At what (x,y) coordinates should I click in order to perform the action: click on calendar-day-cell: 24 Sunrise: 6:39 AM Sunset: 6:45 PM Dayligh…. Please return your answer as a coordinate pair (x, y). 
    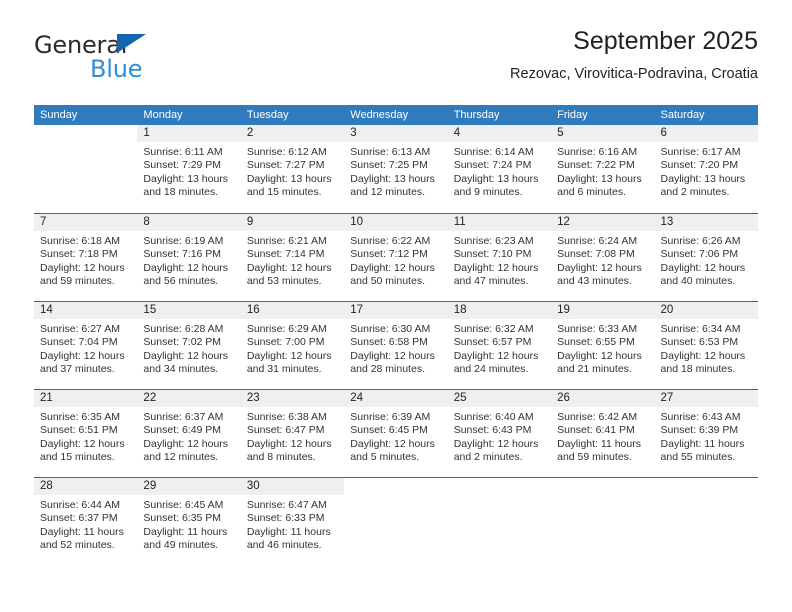
    Looking at the image, I should click on (396, 433).